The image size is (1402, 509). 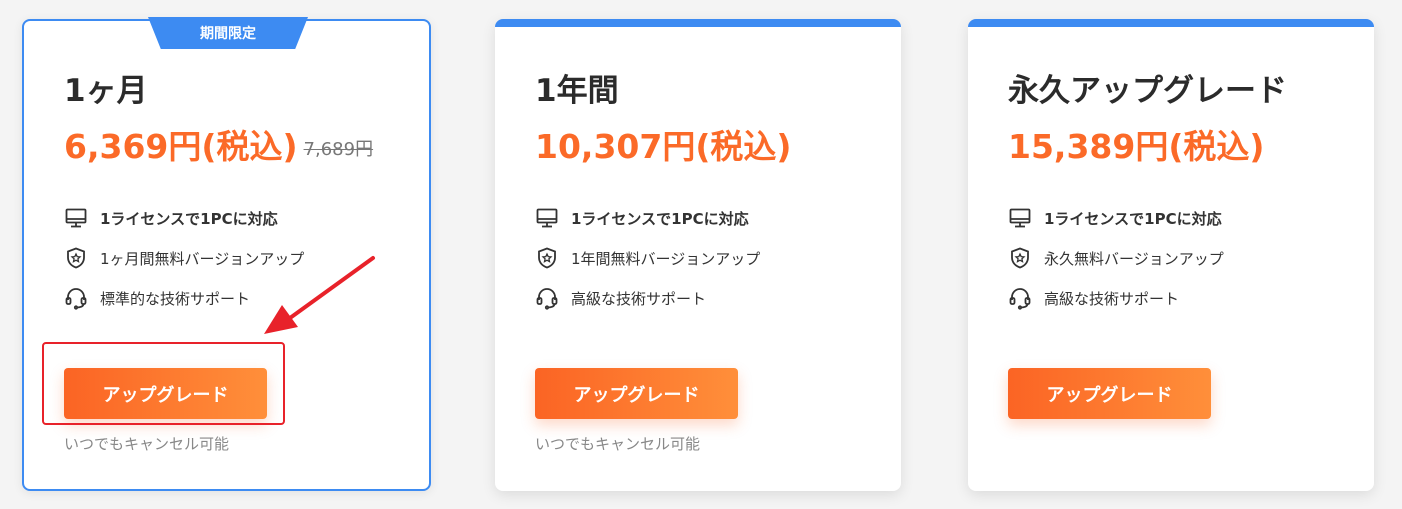 What do you see at coordinates (1134, 258) in the screenshot?
I see `feature-text: 永久無料バージョンアップ` at bounding box center [1134, 258].